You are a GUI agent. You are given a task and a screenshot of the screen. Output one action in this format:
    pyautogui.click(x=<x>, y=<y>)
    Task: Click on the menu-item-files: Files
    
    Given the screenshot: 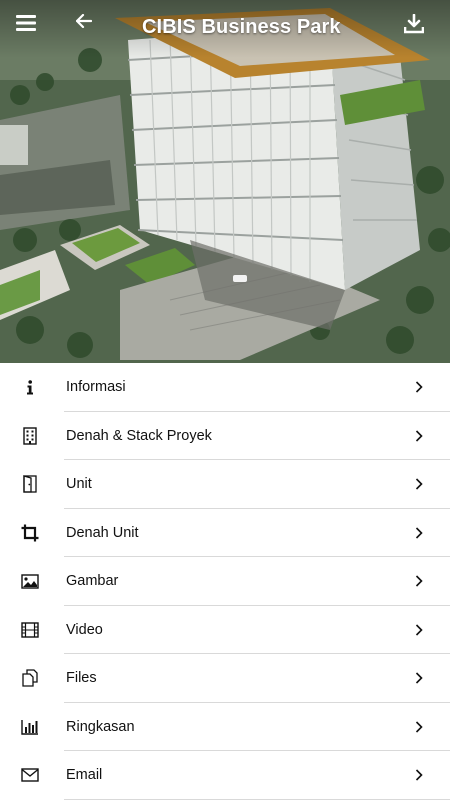 What is the action you would take?
    pyautogui.click(x=225, y=678)
    